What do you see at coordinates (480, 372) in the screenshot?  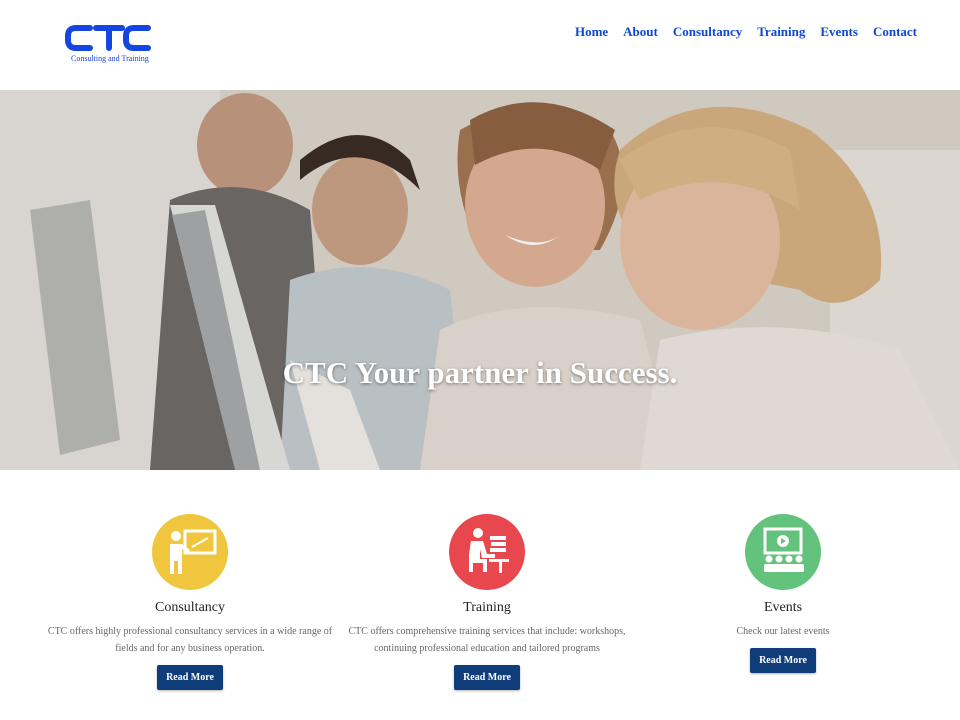 I see `hero-title: CTC Your partner in Success.` at bounding box center [480, 372].